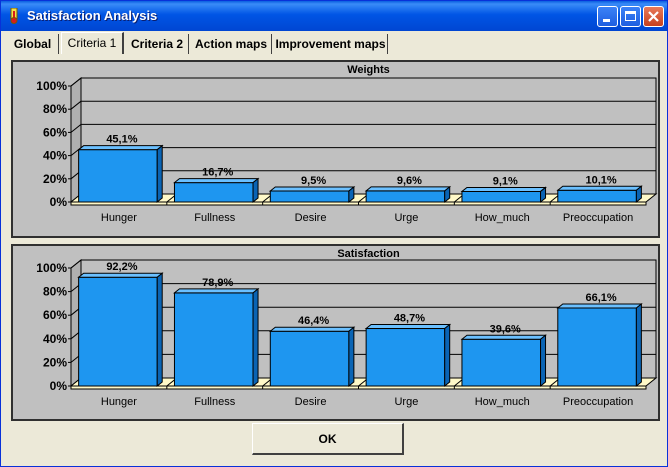 This screenshot has width=668, height=467. Describe the element at coordinates (217, 173) in the screenshot. I see `bar-value-label: 16,7%` at that location.